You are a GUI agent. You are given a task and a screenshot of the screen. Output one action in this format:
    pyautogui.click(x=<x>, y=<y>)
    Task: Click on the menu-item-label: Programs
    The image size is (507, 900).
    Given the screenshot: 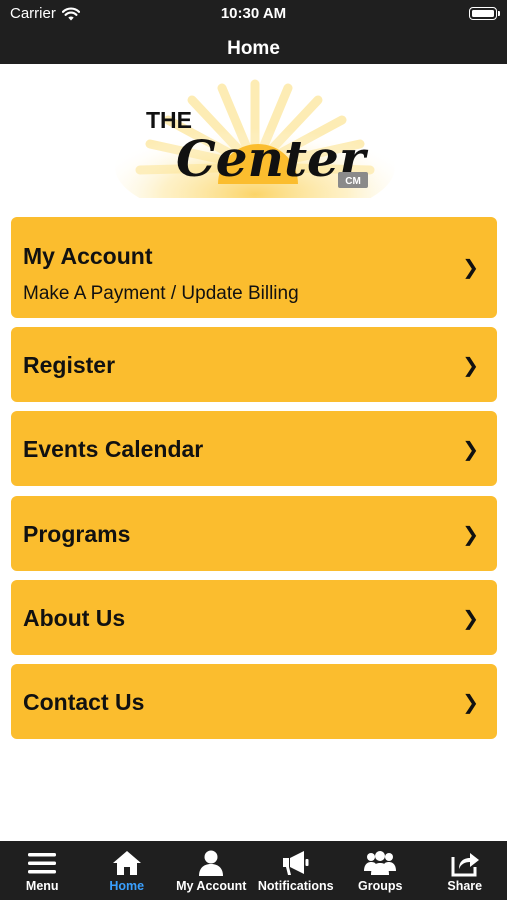 What is the action you would take?
    pyautogui.click(x=77, y=534)
    